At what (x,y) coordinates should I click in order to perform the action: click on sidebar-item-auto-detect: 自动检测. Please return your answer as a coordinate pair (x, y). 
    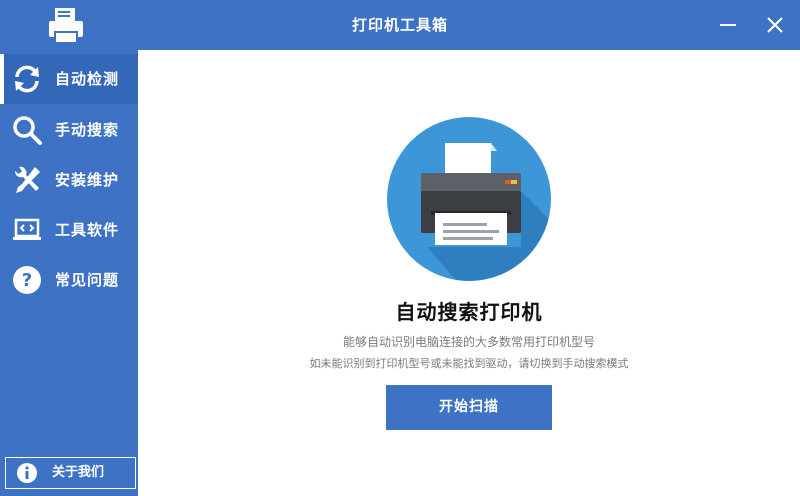
    Looking at the image, I should click on (69, 79).